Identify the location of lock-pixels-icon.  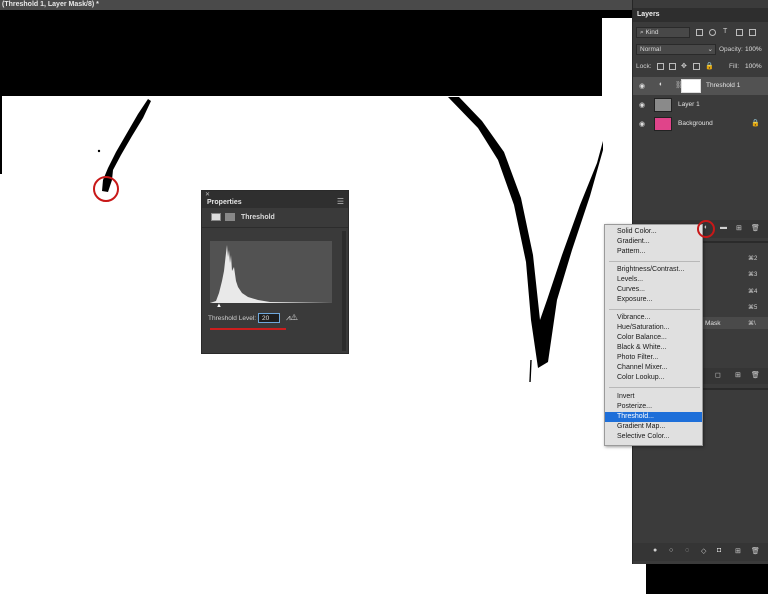
(672, 66).